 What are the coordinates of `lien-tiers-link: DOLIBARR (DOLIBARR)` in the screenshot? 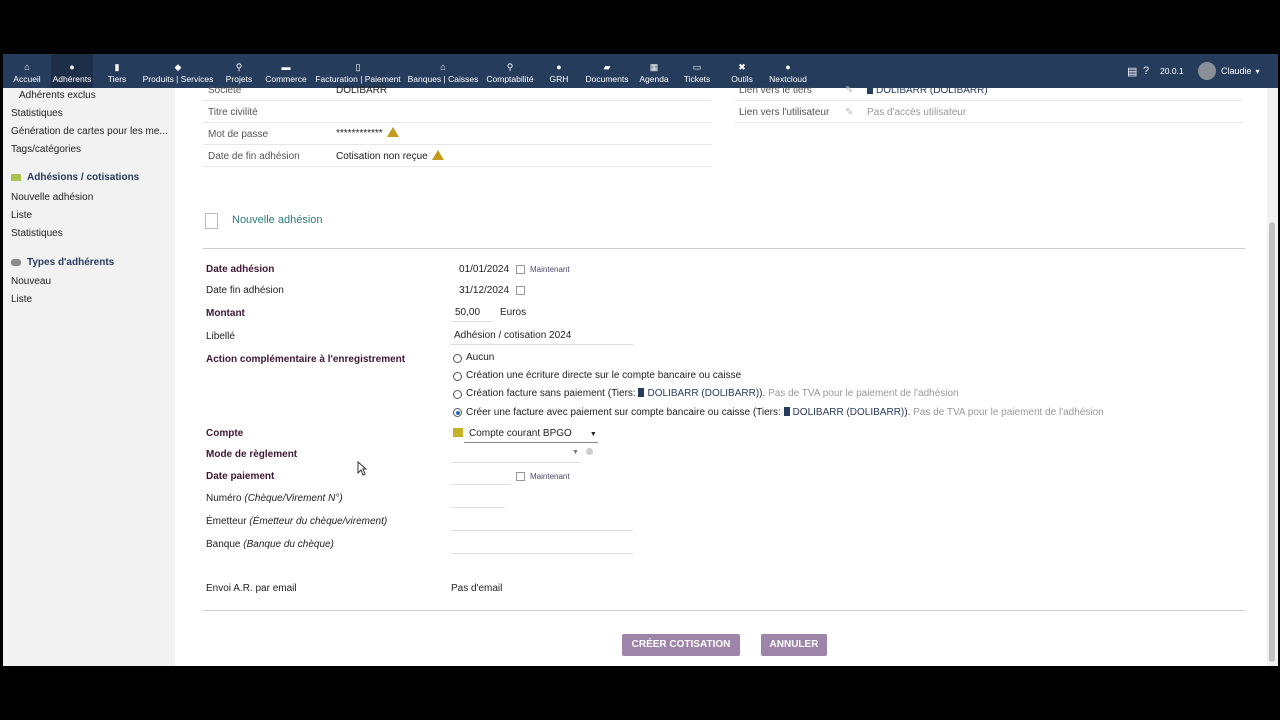 It's located at (927, 90).